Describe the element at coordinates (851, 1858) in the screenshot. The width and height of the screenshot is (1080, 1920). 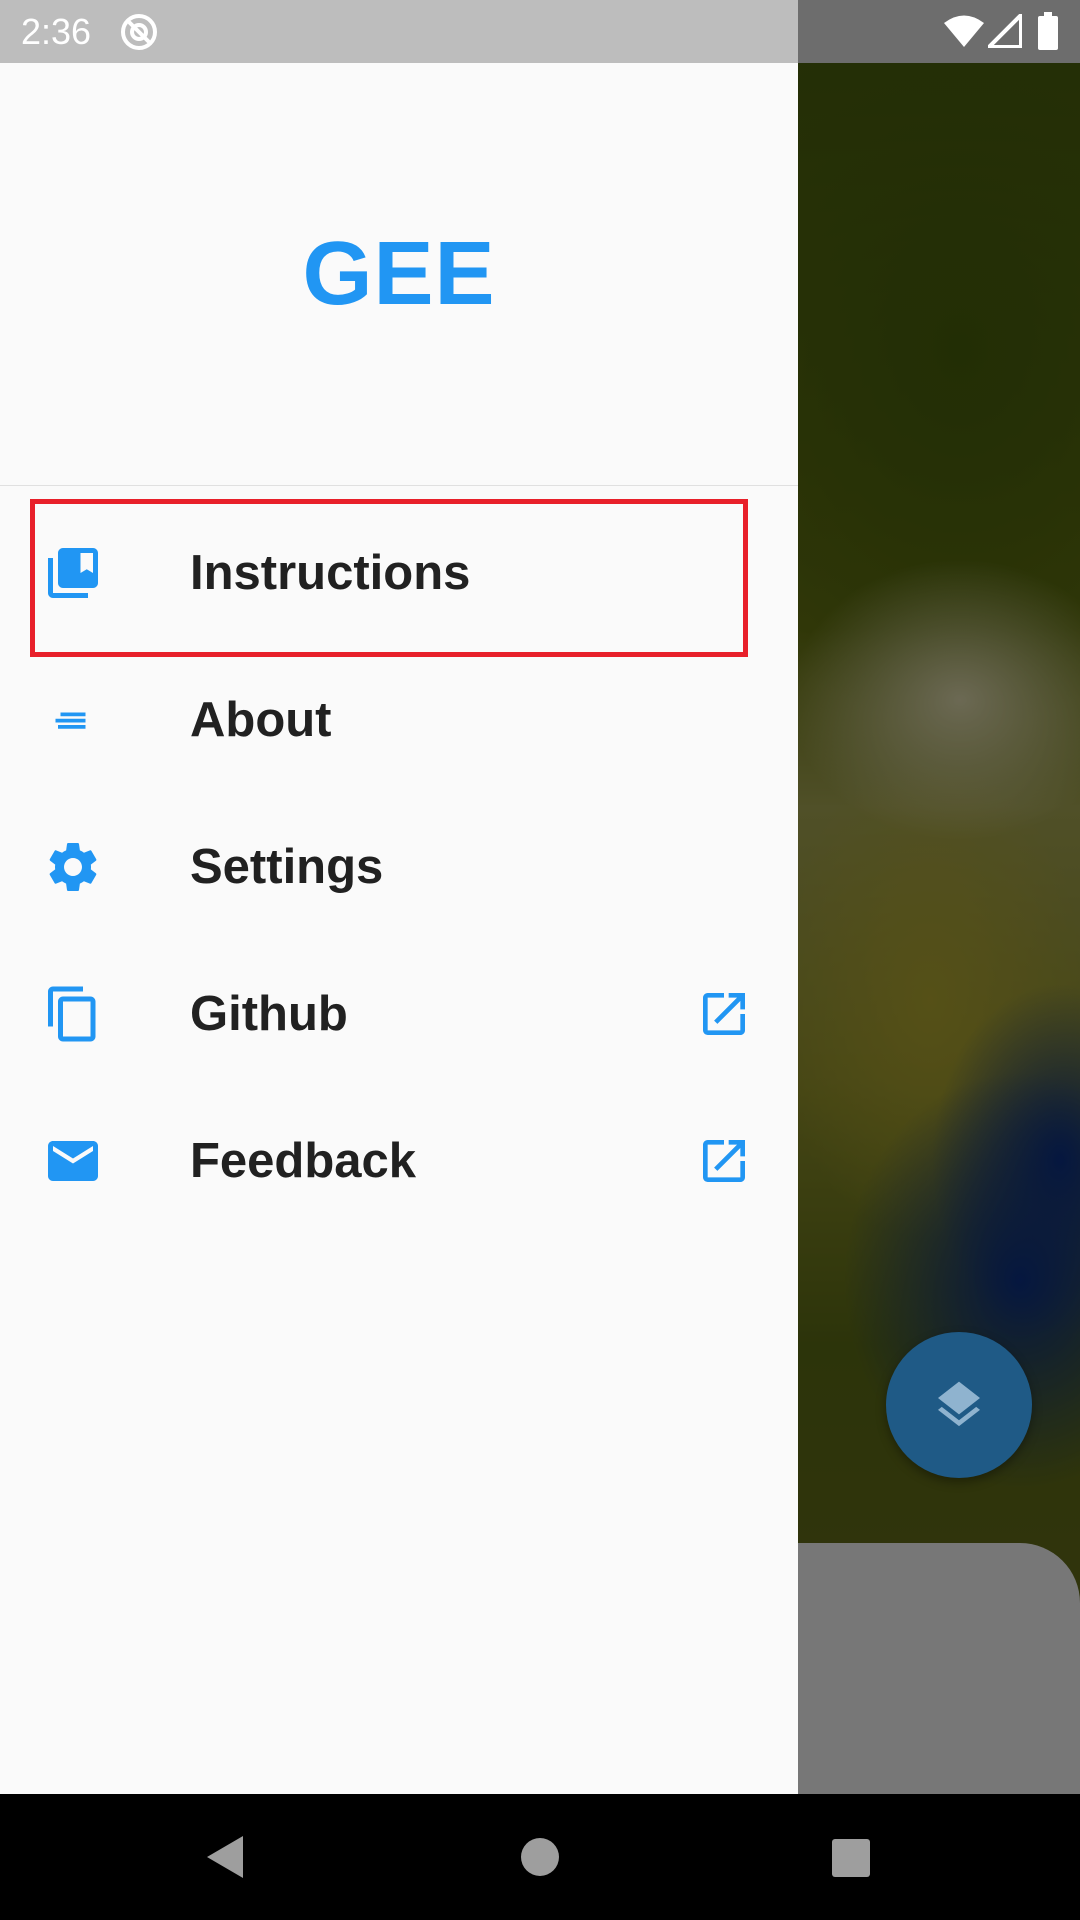
I see `recents-icon` at that location.